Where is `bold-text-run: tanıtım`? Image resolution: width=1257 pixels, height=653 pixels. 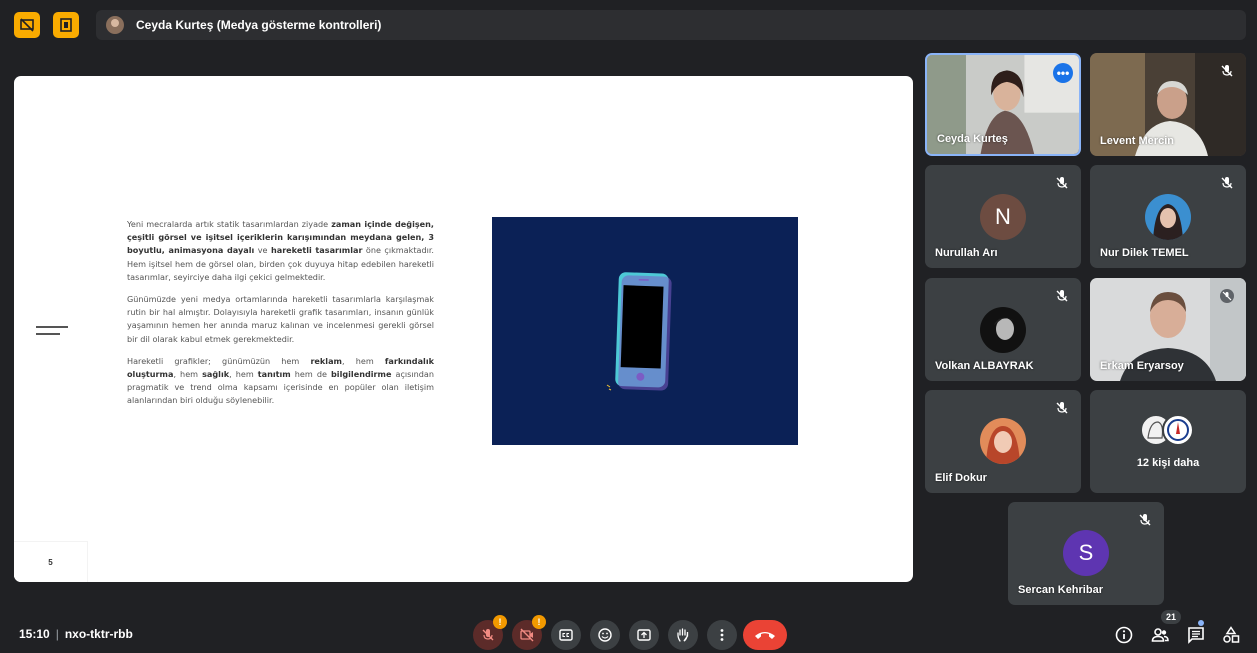 bold-text-run: tanıtım is located at coordinates (274, 374).